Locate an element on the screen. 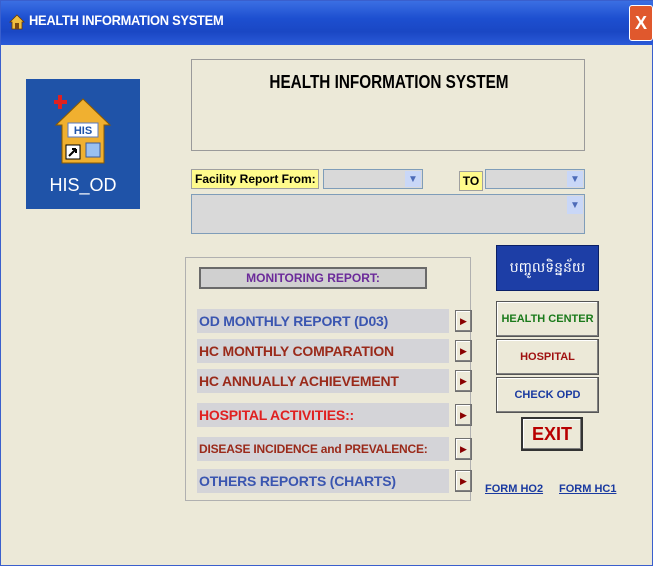 The image size is (653, 566). header-panel: HEALTH INFORMATION SYSTEM is located at coordinates (388, 105).